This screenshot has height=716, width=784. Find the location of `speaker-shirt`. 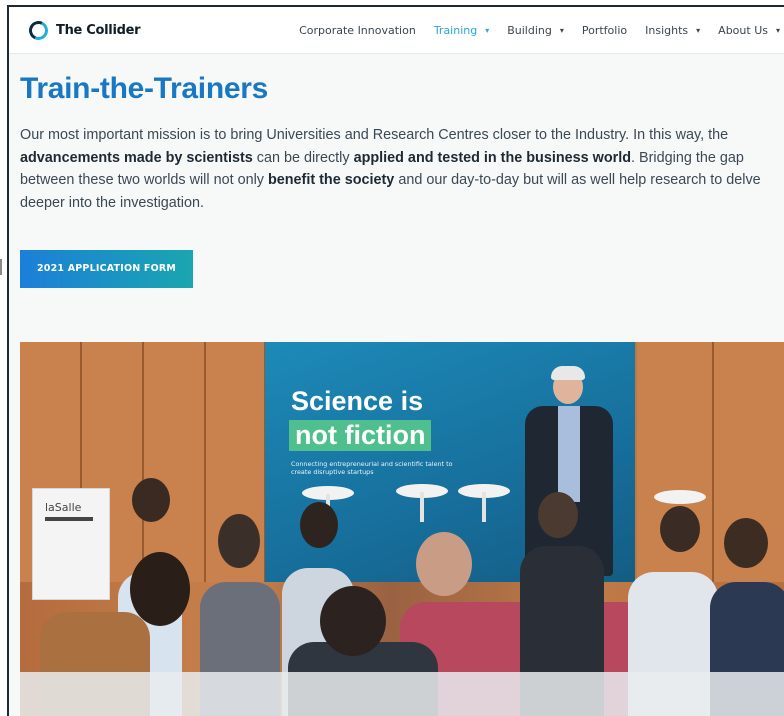

speaker-shirt is located at coordinates (569, 454).